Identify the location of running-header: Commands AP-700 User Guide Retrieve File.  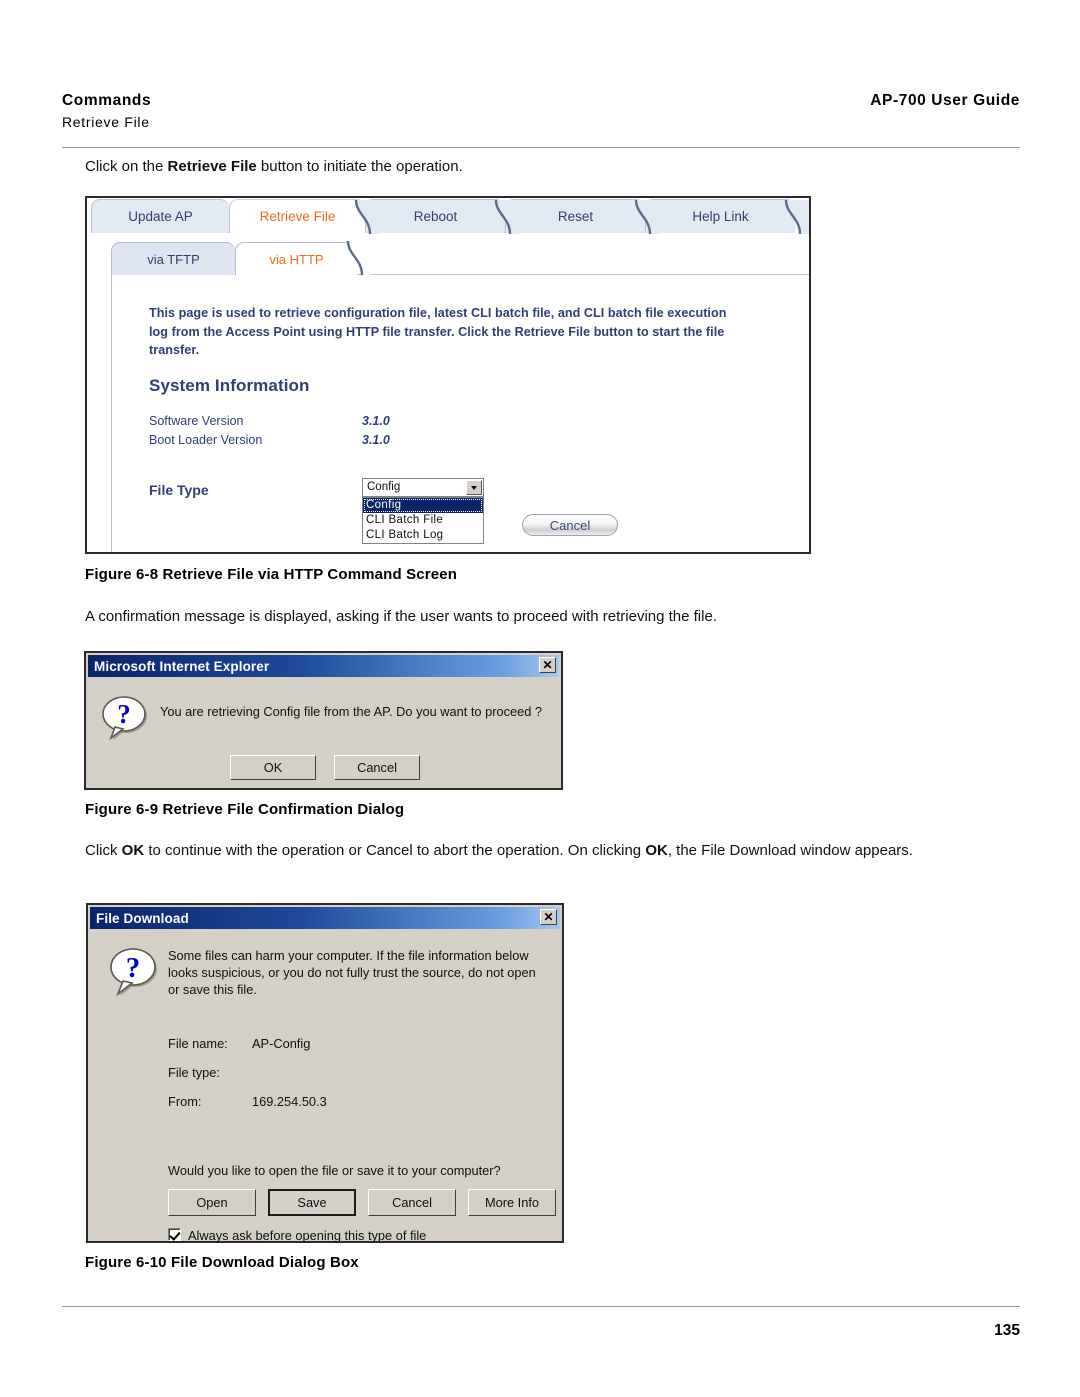
(541, 118).